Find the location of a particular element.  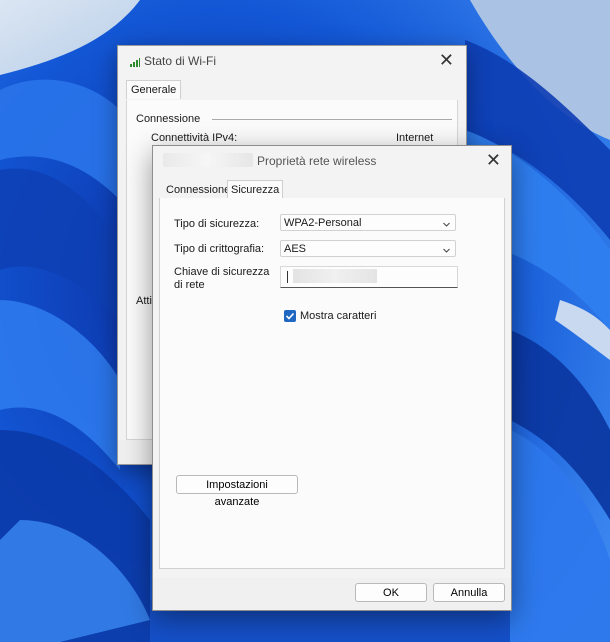

activity-label: Atti is located at coordinates (144, 301).